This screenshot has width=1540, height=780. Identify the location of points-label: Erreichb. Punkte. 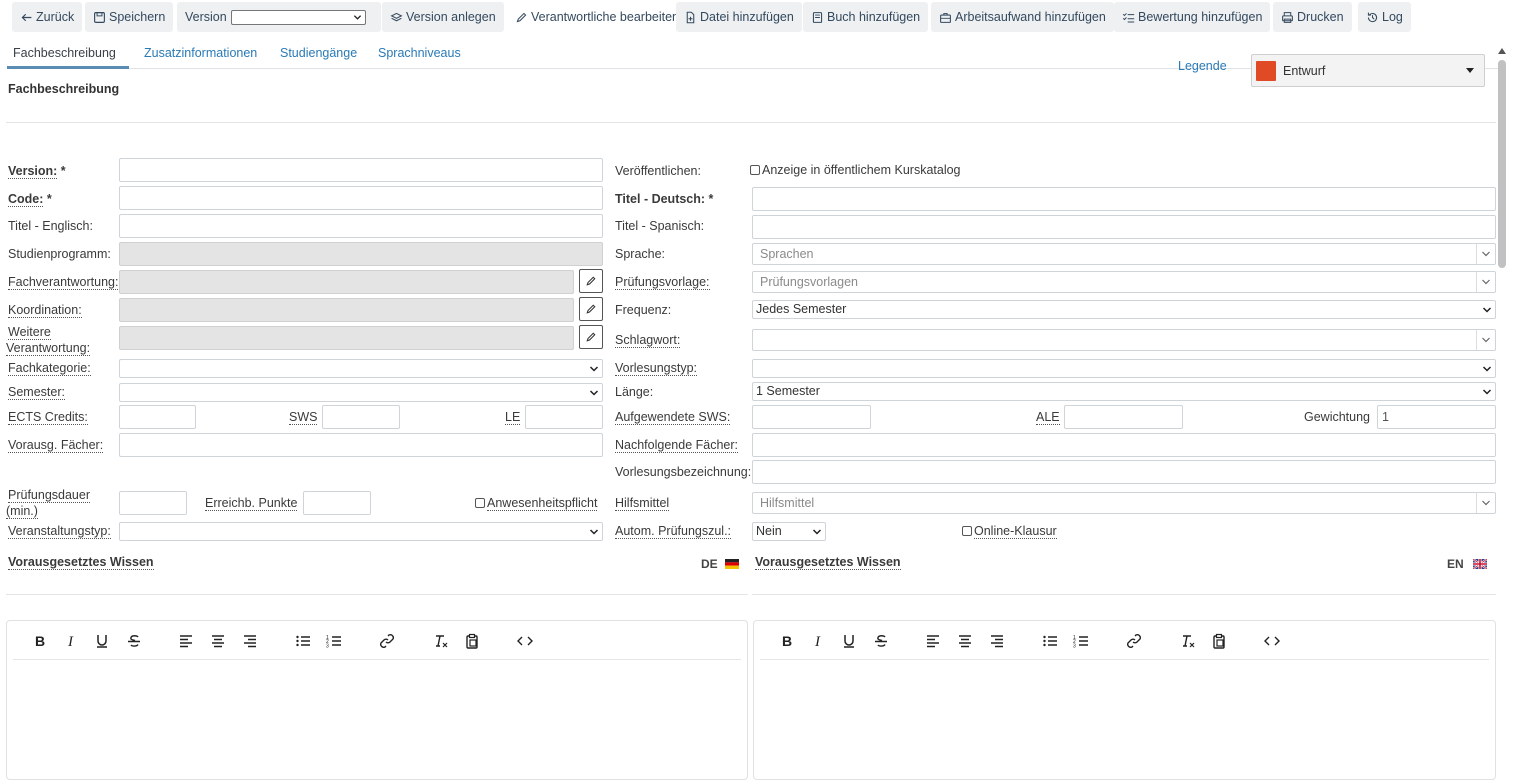
(251, 503).